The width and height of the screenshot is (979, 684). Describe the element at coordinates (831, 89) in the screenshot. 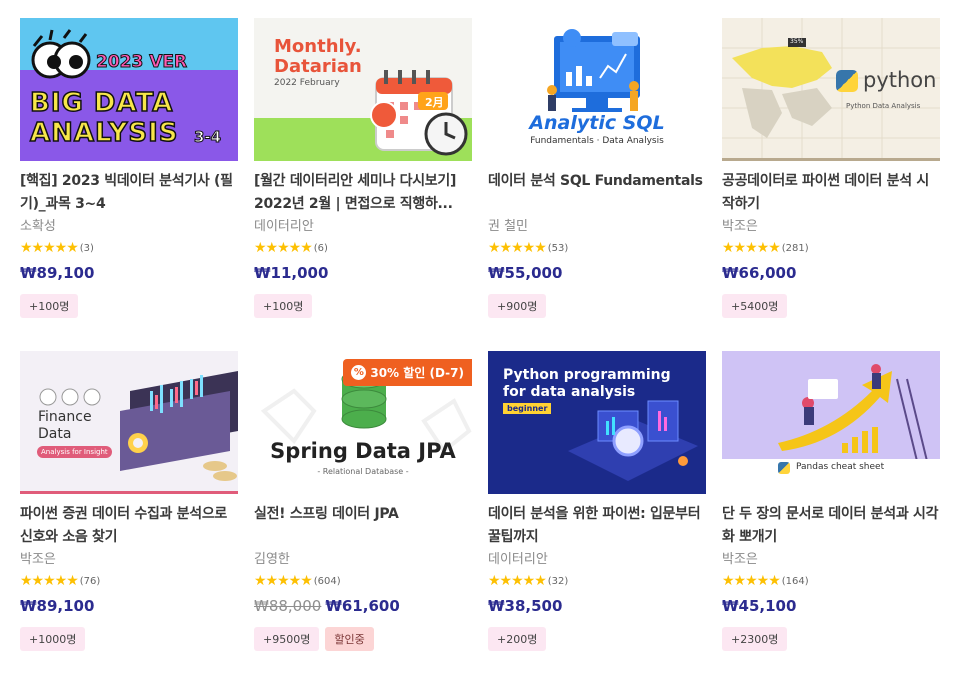

I see `course-thumbnail: 35% python Python Data Analysis` at that location.